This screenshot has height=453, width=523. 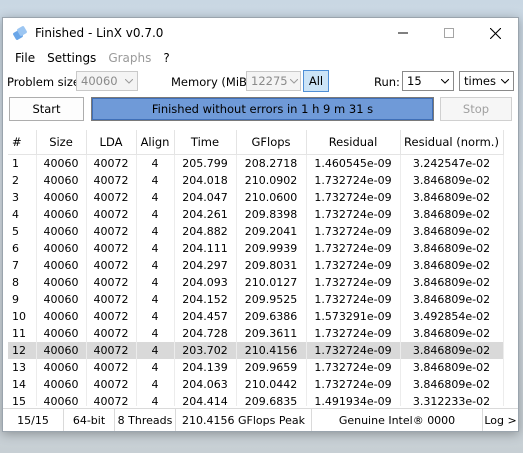 What do you see at coordinates (25, 58) in the screenshot?
I see `menu-file: File` at bounding box center [25, 58].